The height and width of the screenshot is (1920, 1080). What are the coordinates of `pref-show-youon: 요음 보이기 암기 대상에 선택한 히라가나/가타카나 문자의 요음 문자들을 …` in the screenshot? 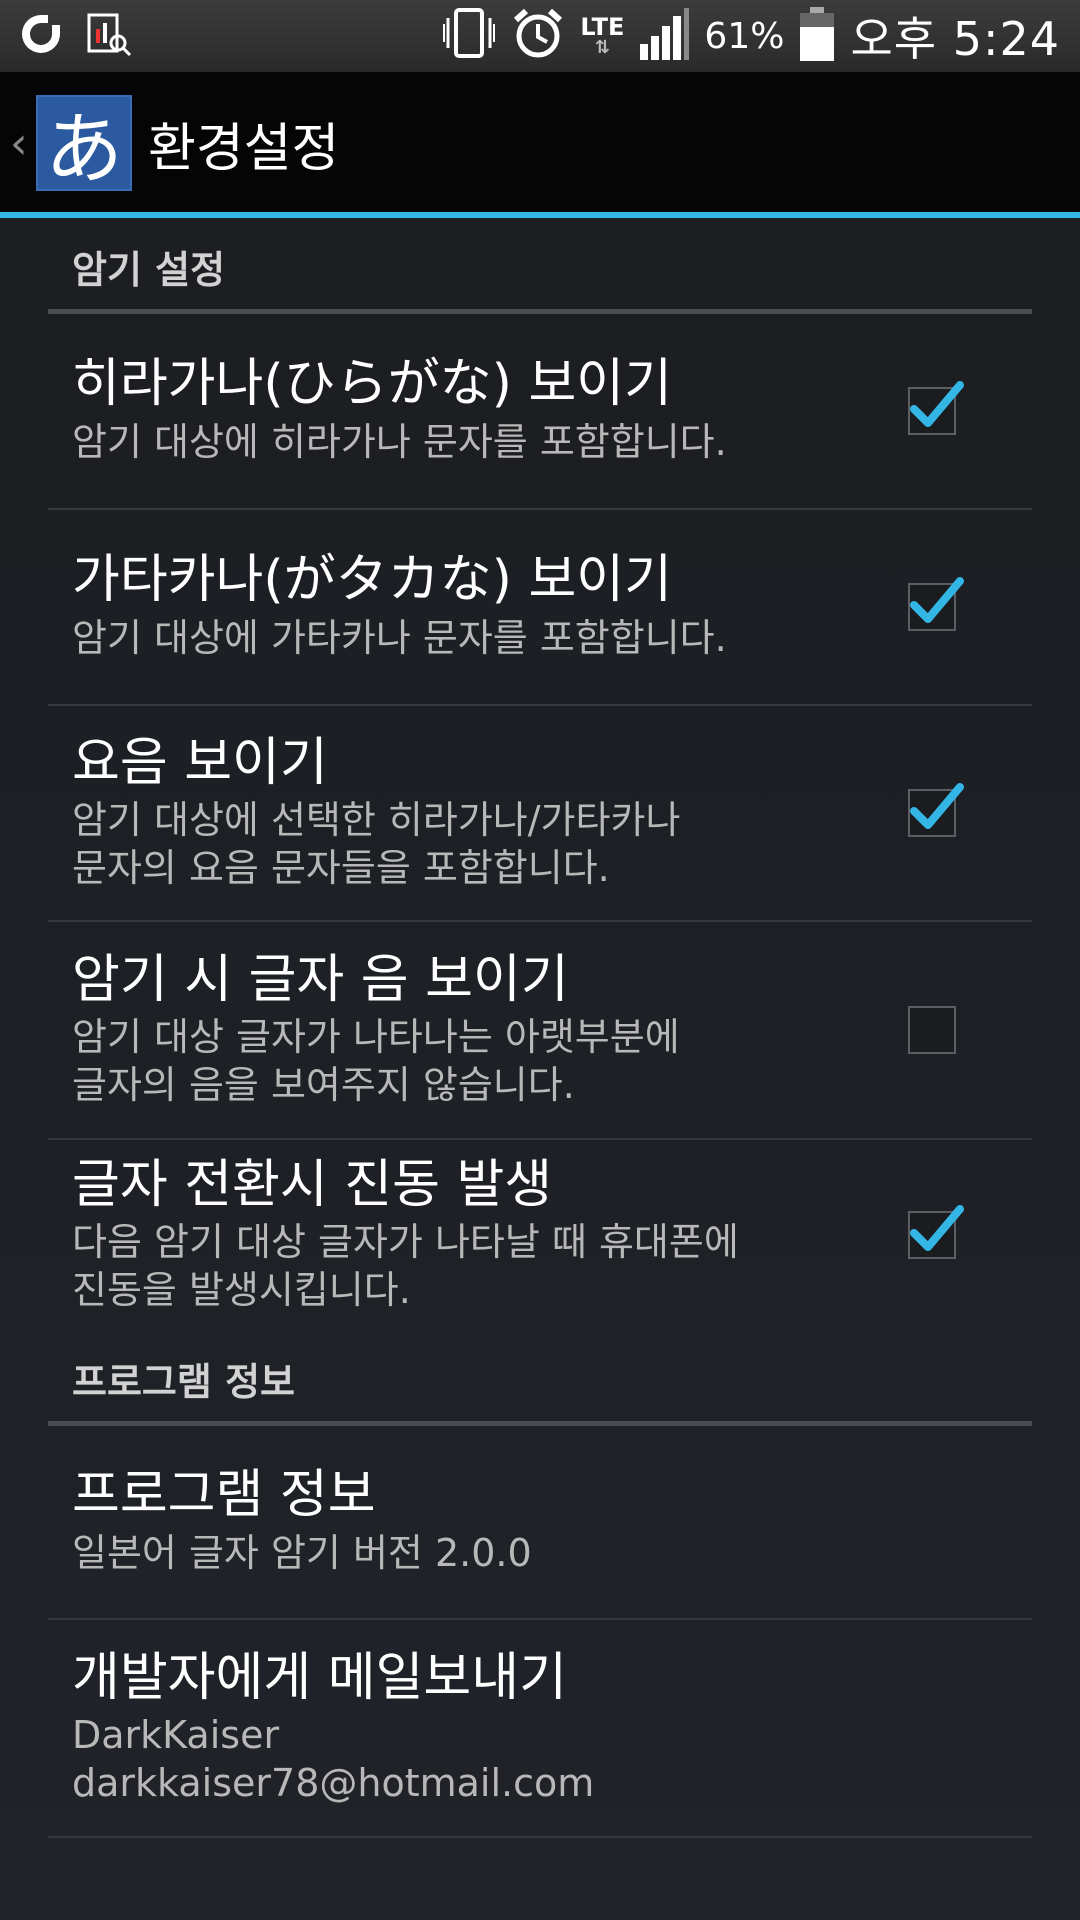 It's located at (540, 814).